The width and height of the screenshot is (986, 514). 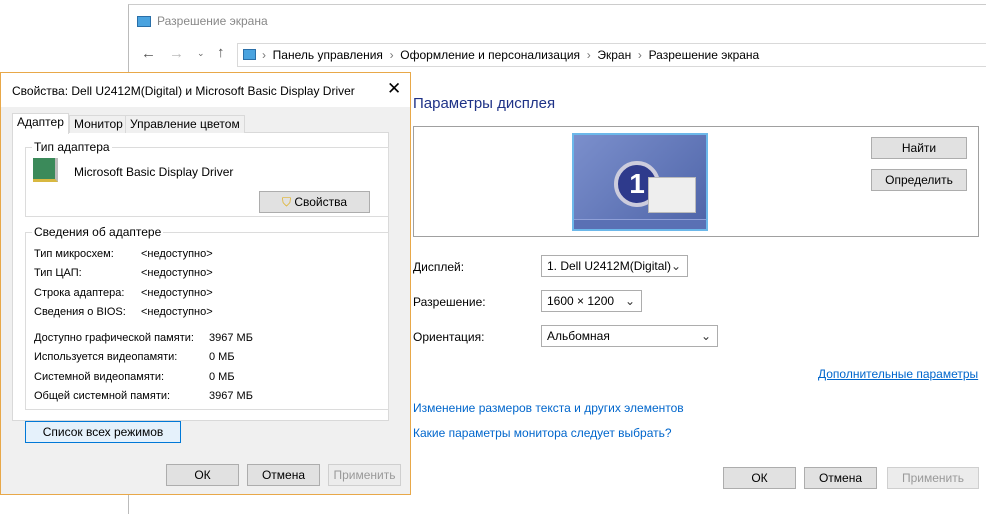 I want to click on breadcrumb-item: Оформление и персонализация, so click(x=490, y=55).